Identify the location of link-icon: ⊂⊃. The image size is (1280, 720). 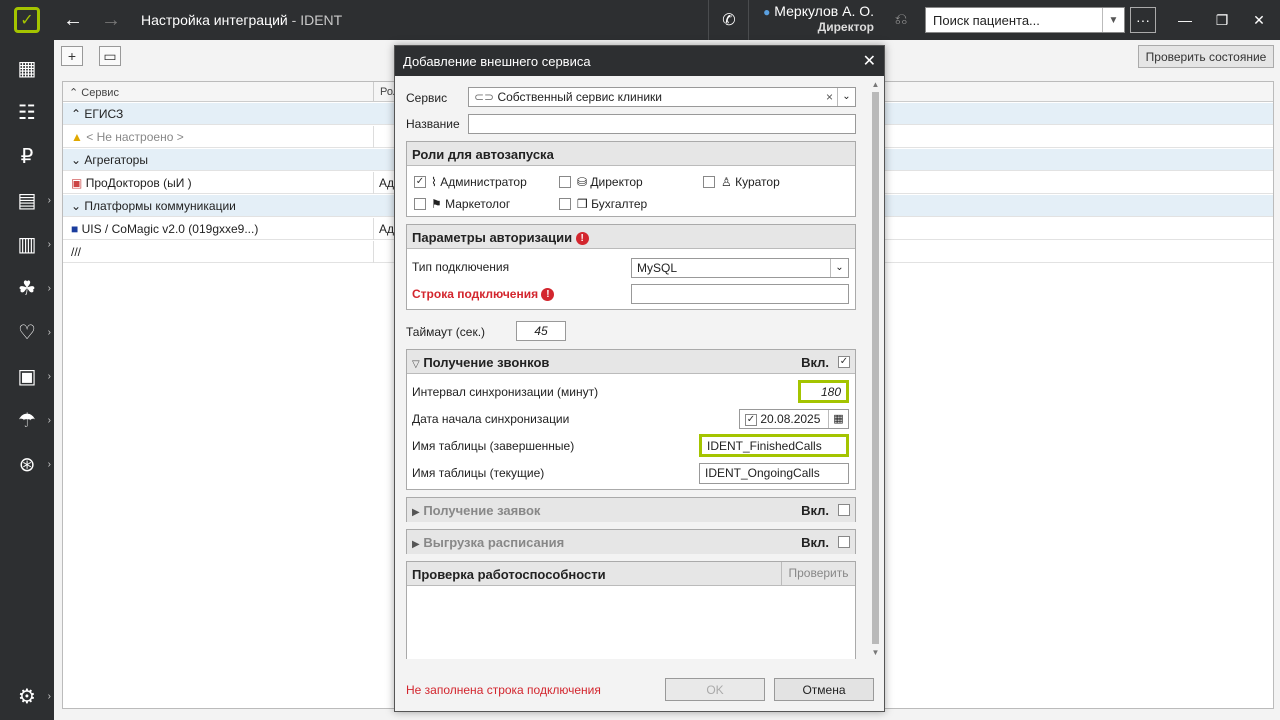
(484, 97).